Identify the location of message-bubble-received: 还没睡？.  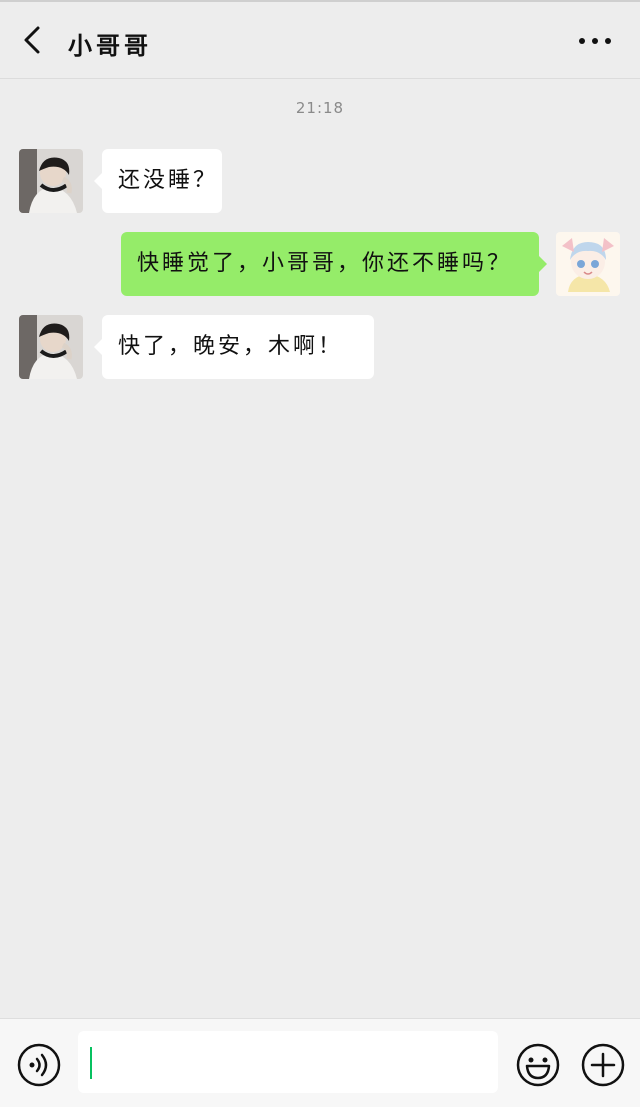
(158, 181).